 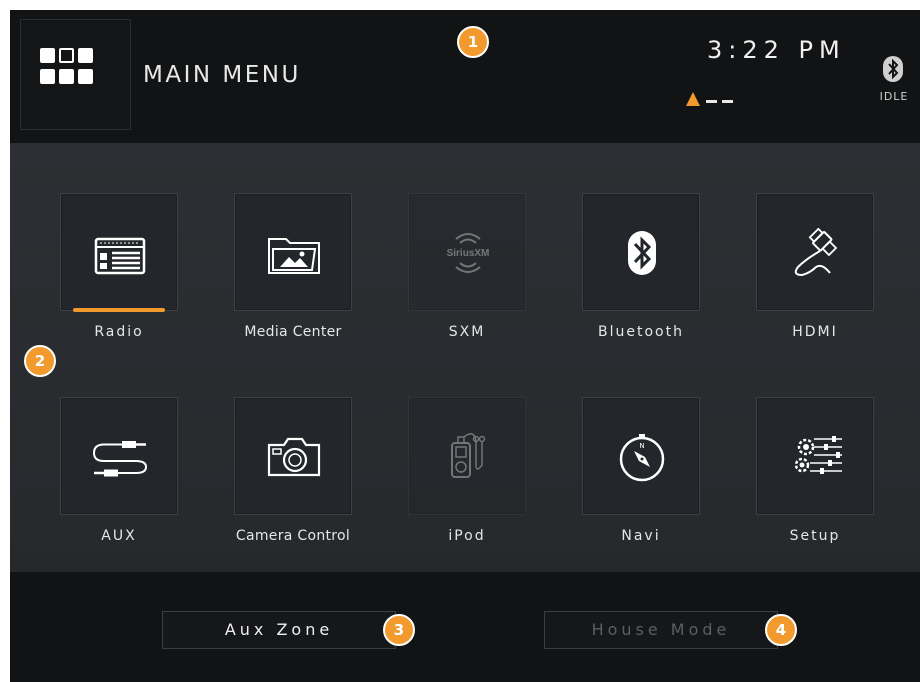 I want to click on tile-ipod, so click(x=467, y=456).